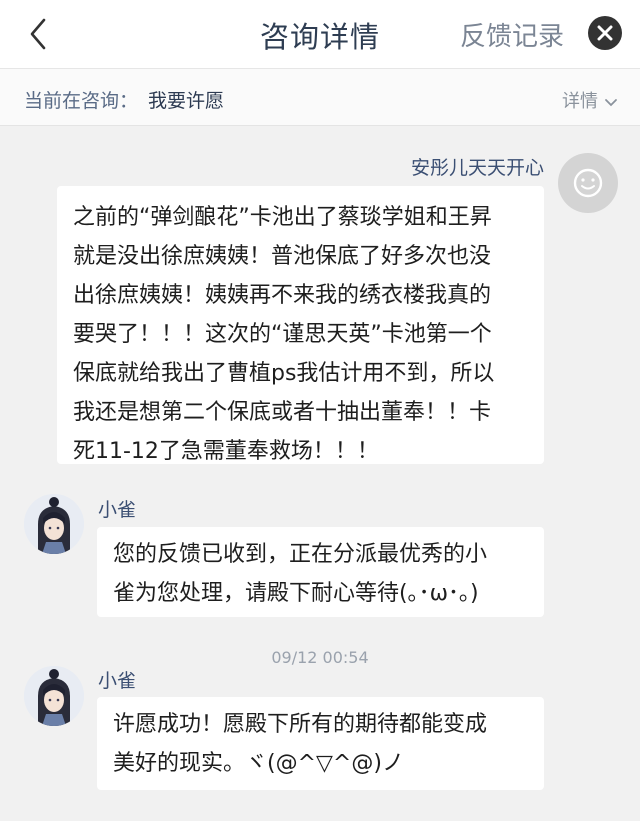  What do you see at coordinates (282, 334) in the screenshot?
I see `message-line: 要哭了！！！这次的“谨思天英”卡池第一个` at bounding box center [282, 334].